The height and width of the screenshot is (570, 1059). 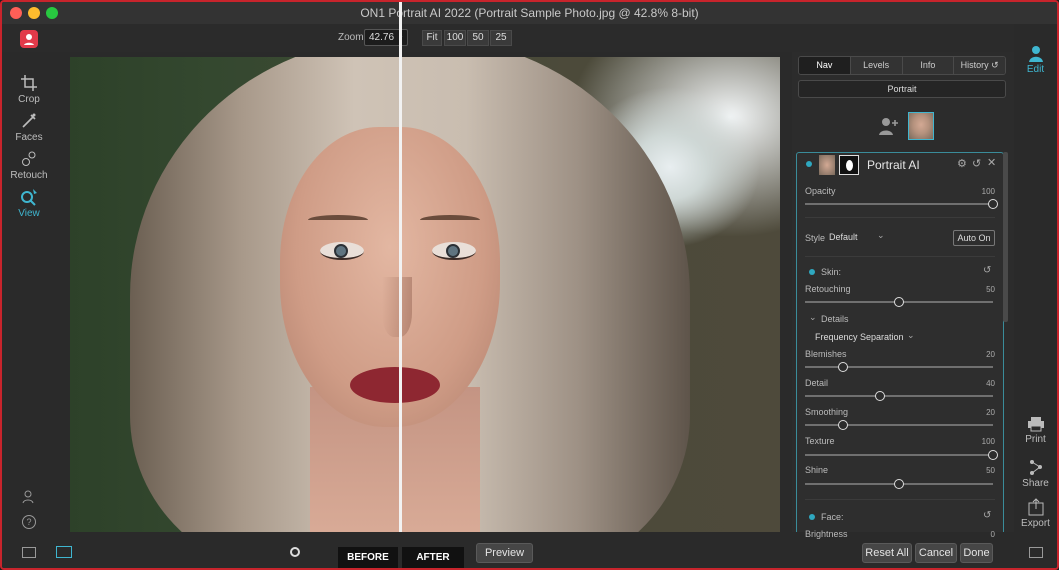 I want to click on retouch-tool: Retouch, so click(x=29, y=165).